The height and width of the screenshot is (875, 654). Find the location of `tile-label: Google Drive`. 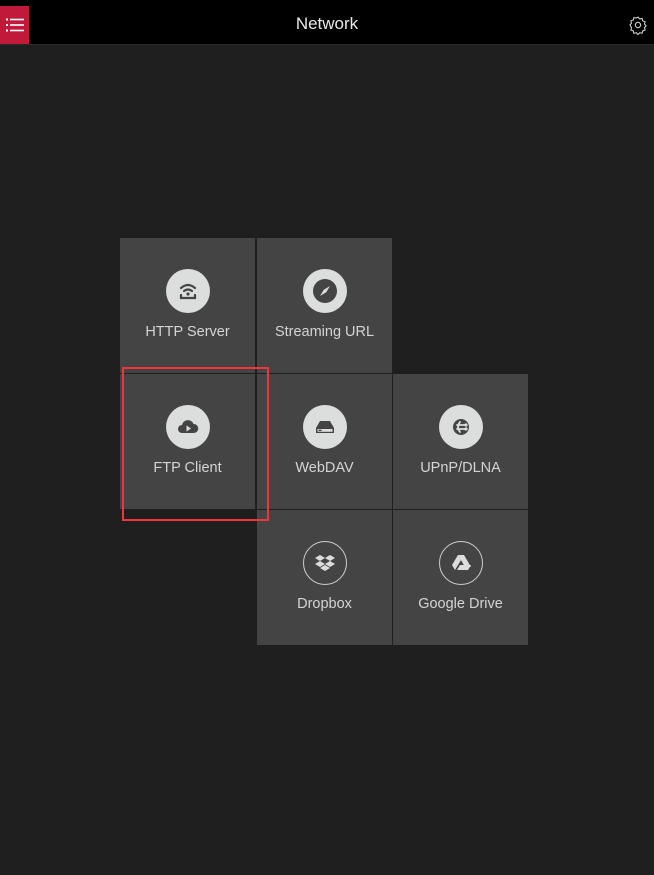

tile-label: Google Drive is located at coordinates (460, 604).